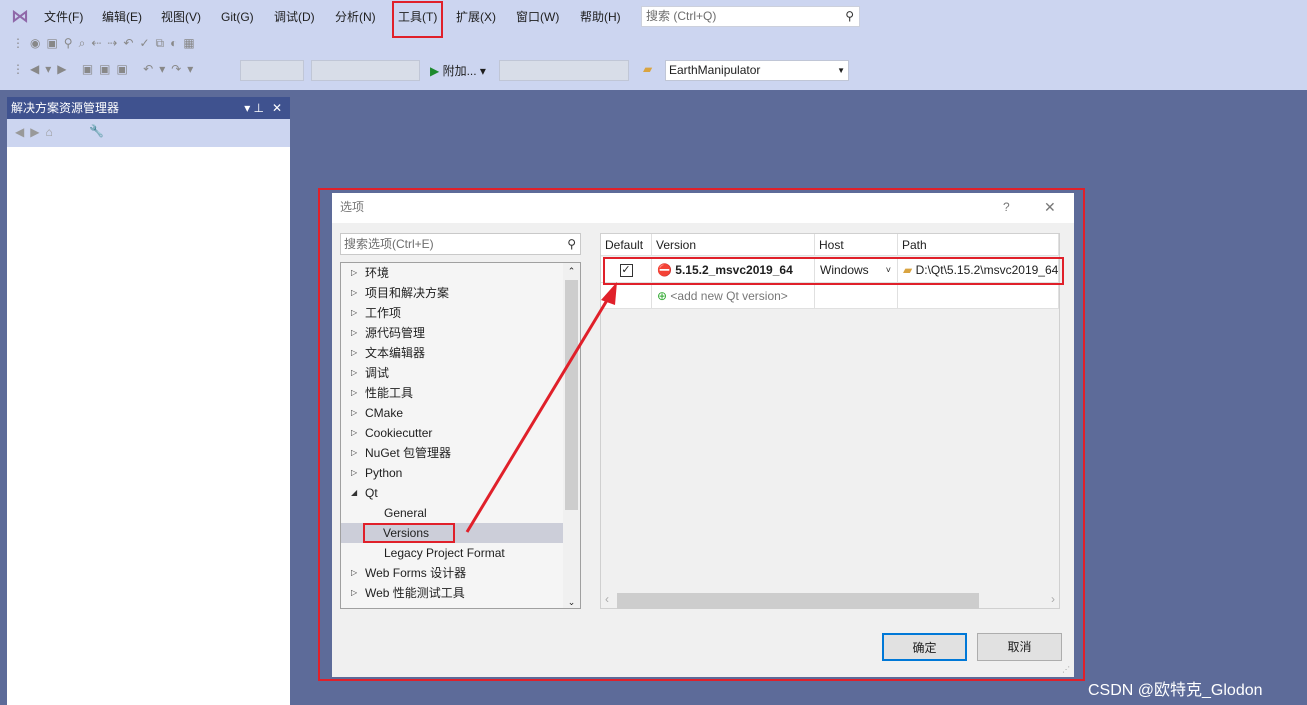 Image resolution: width=1307 pixels, height=705 pixels. What do you see at coordinates (609, 293) in the screenshot?
I see `arrow-head` at bounding box center [609, 293].